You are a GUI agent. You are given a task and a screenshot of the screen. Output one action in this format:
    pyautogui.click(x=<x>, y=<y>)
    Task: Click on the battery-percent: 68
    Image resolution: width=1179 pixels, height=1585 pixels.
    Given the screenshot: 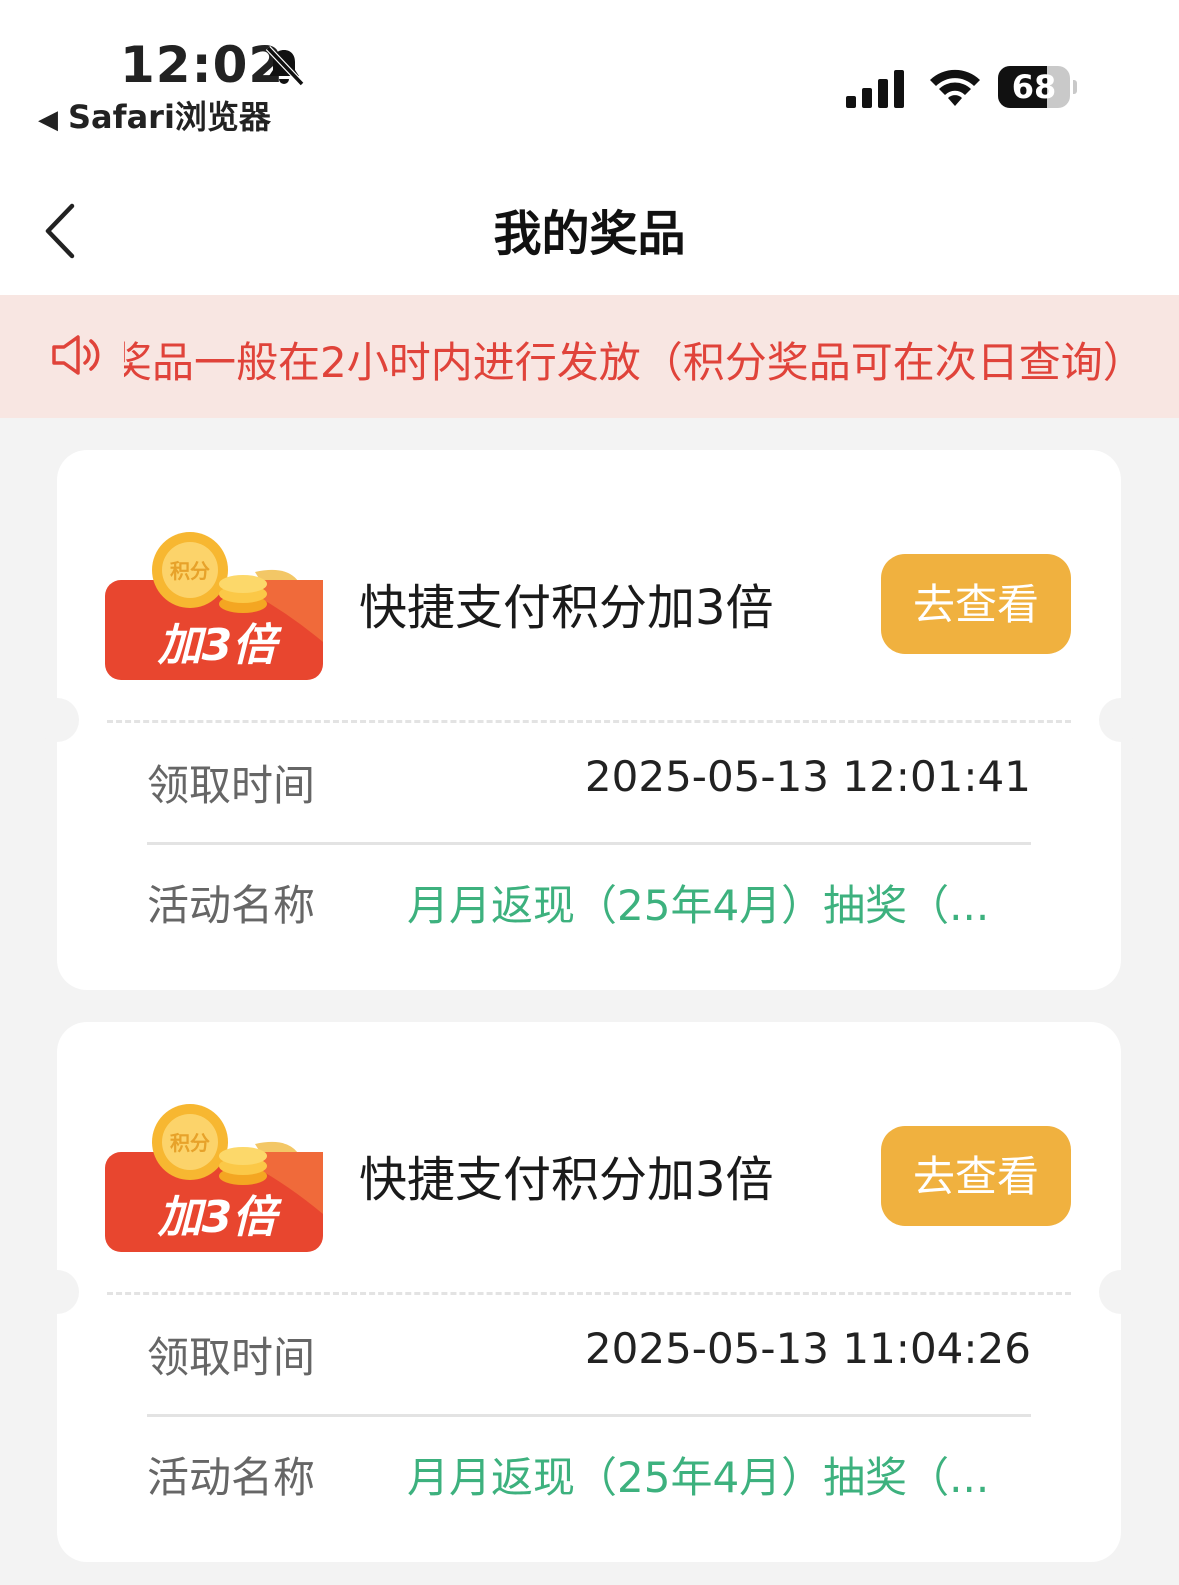 What is the action you would take?
    pyautogui.click(x=1034, y=87)
    